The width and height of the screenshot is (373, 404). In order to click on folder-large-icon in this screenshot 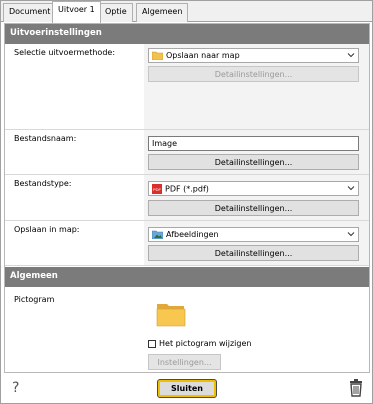, I will do `click(171, 315)`.